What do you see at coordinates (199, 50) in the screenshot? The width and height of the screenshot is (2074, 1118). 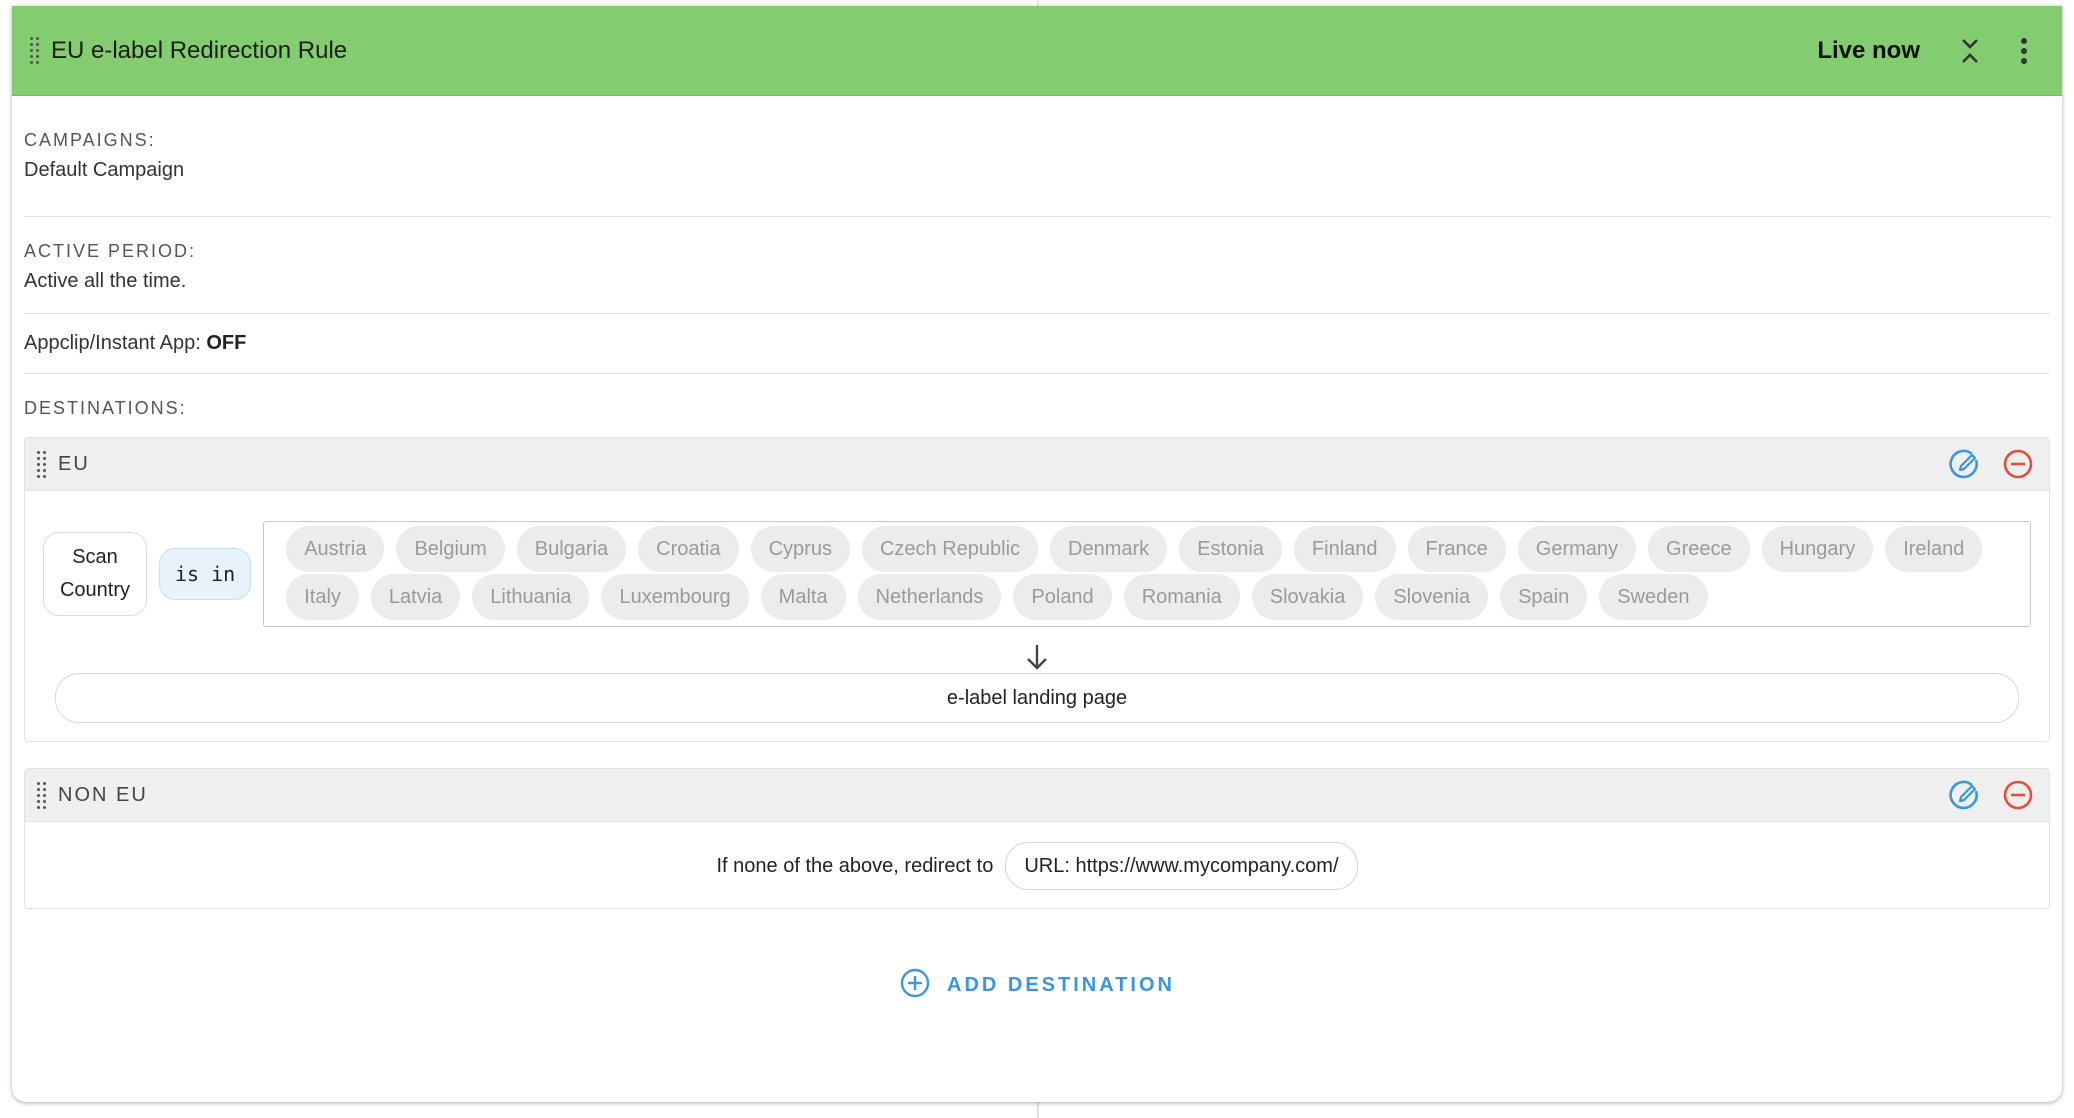 I see `rule-title: EU e-label Redirection Rule` at bounding box center [199, 50].